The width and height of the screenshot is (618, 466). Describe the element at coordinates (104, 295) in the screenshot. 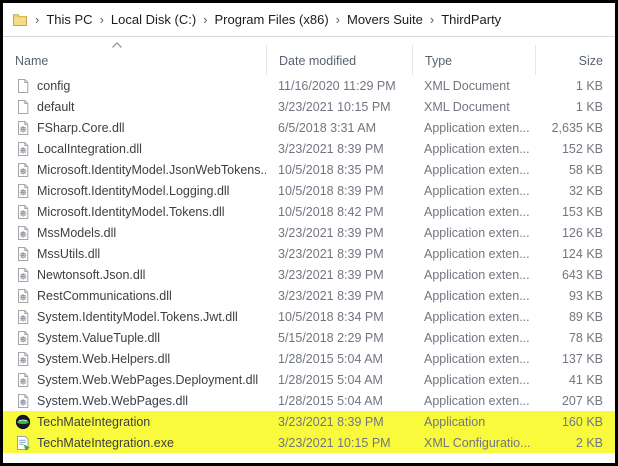

I see `file-name: RestCommunications.dll` at that location.